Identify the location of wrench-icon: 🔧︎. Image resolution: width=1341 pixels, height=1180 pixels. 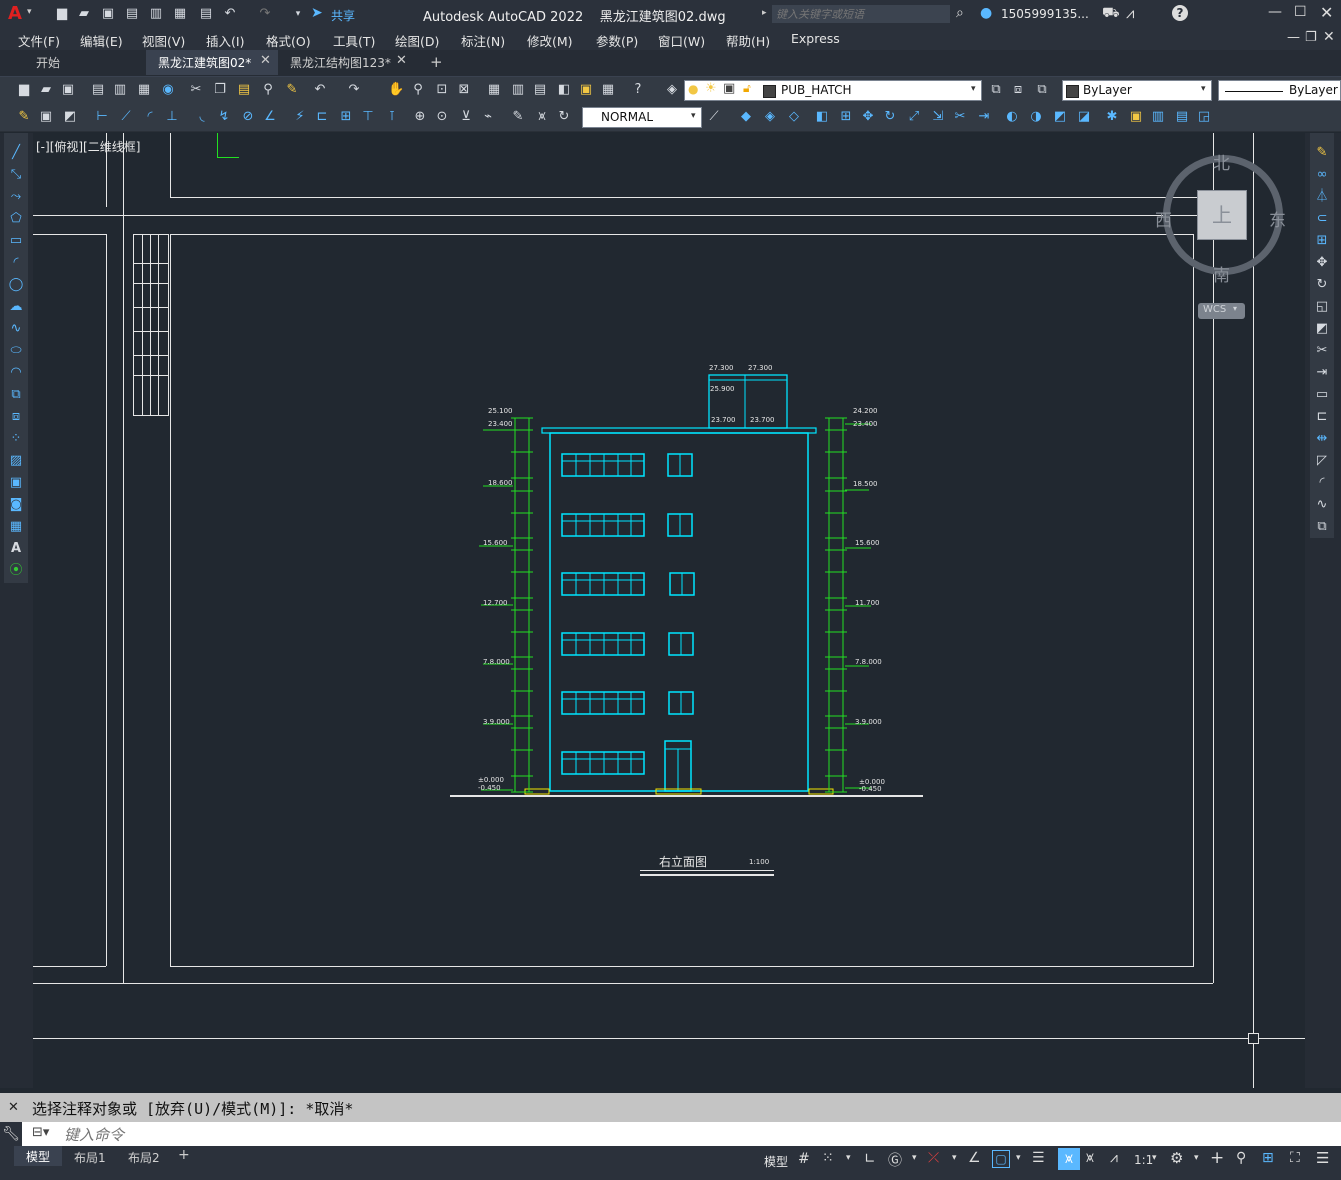
(11, 1134).